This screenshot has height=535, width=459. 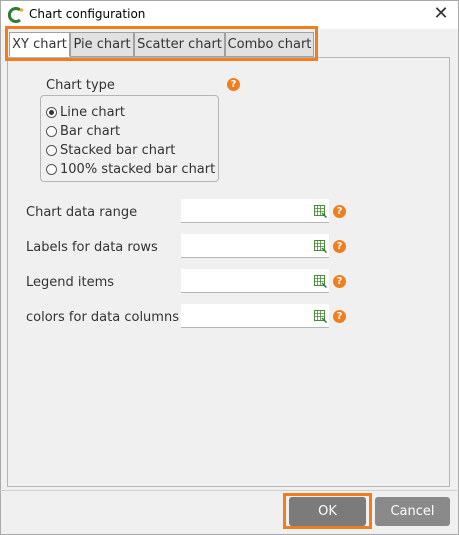 I want to click on chart-data-range-label: Chart data range, so click(x=82, y=212).